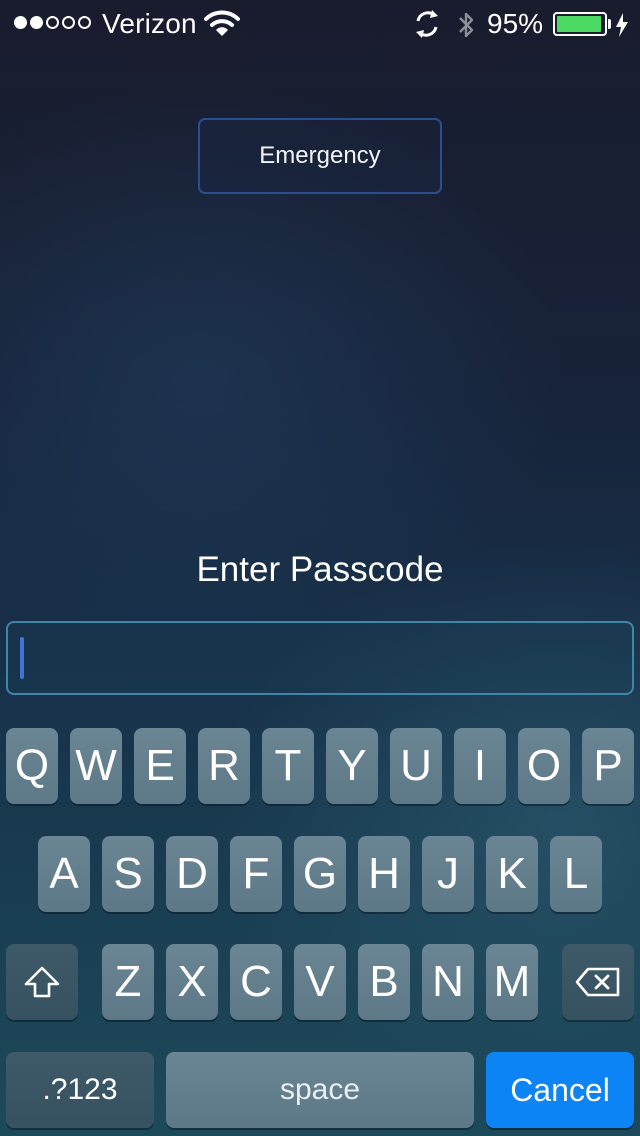  Describe the element at coordinates (560, 1090) in the screenshot. I see `cancel-button: Cancel` at that location.